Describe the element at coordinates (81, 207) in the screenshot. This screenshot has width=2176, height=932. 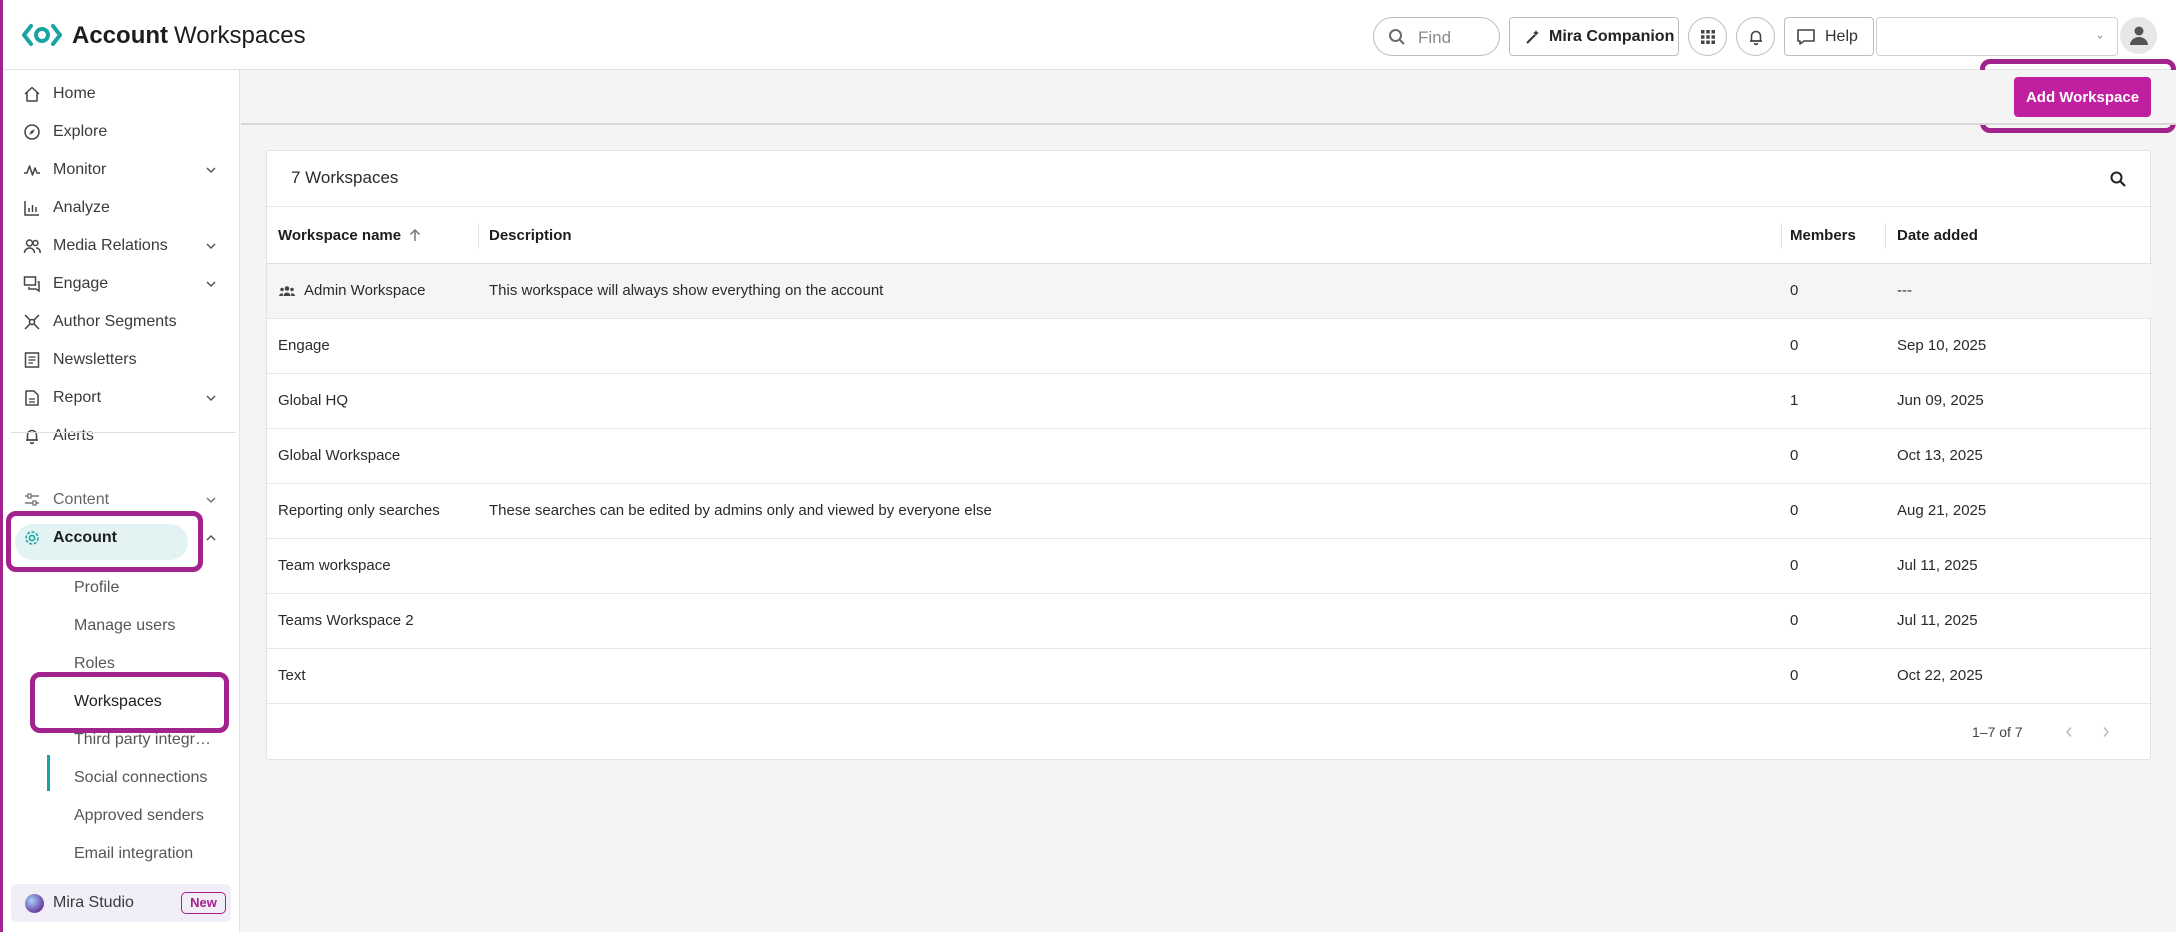
I see `sidebar-item-label: Analyze` at that location.